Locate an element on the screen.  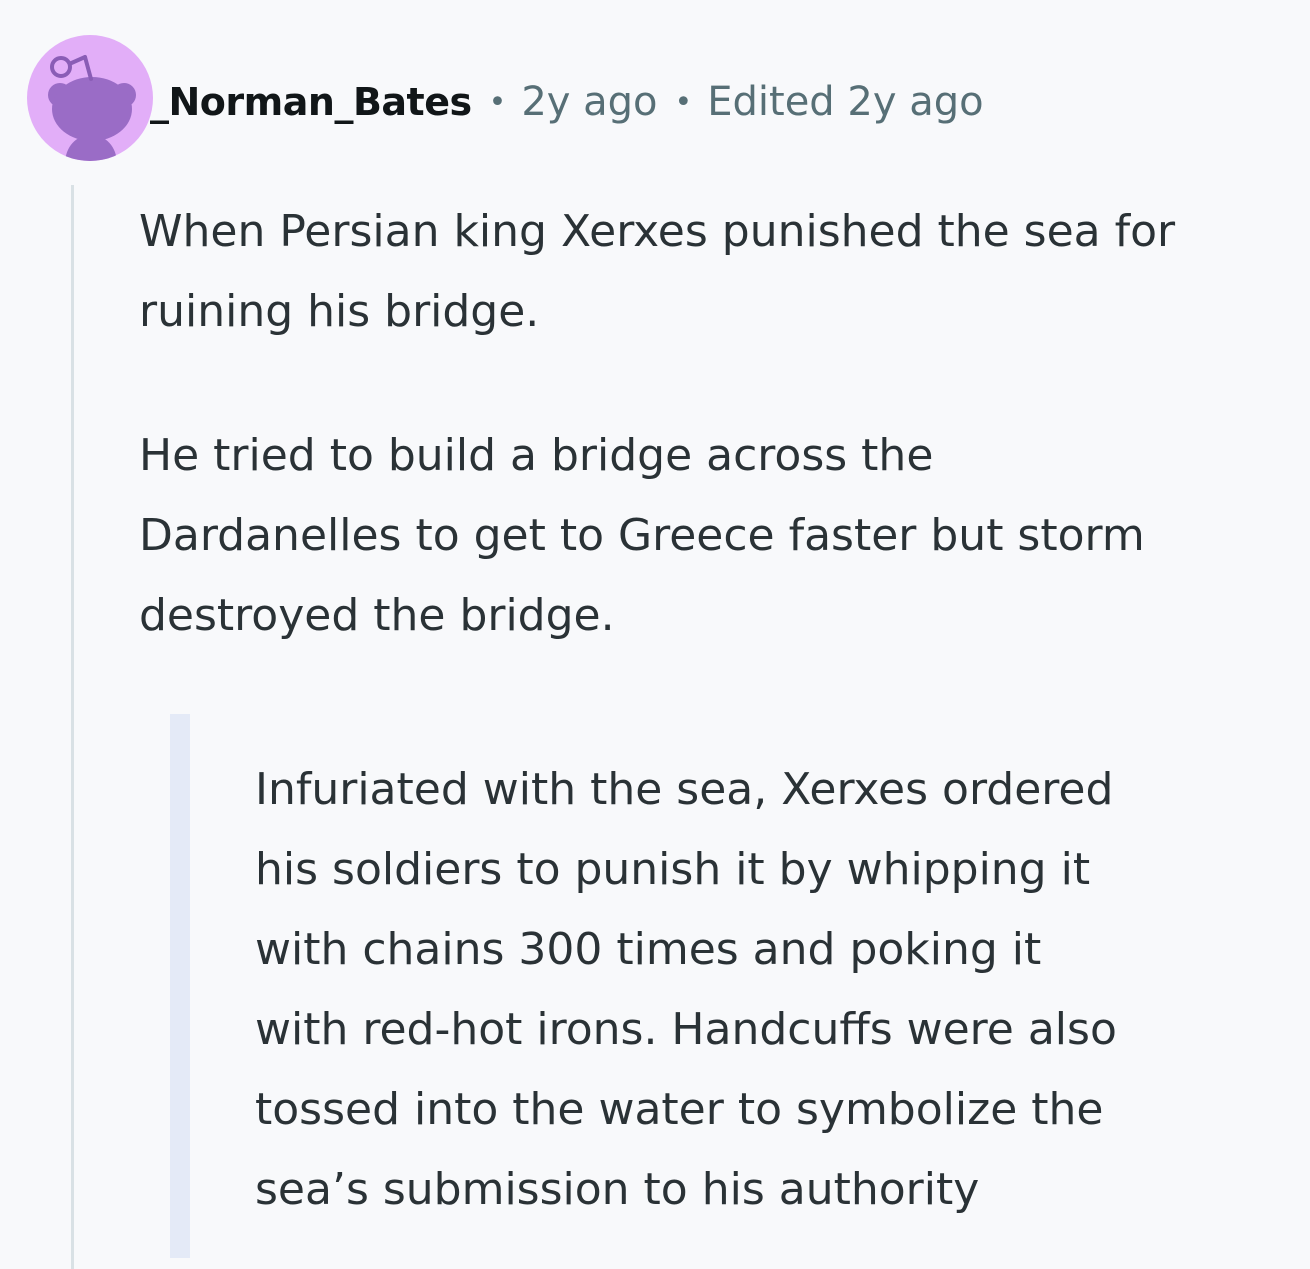
text-line: destroyed the bridge. is located at coordinates (377, 615).